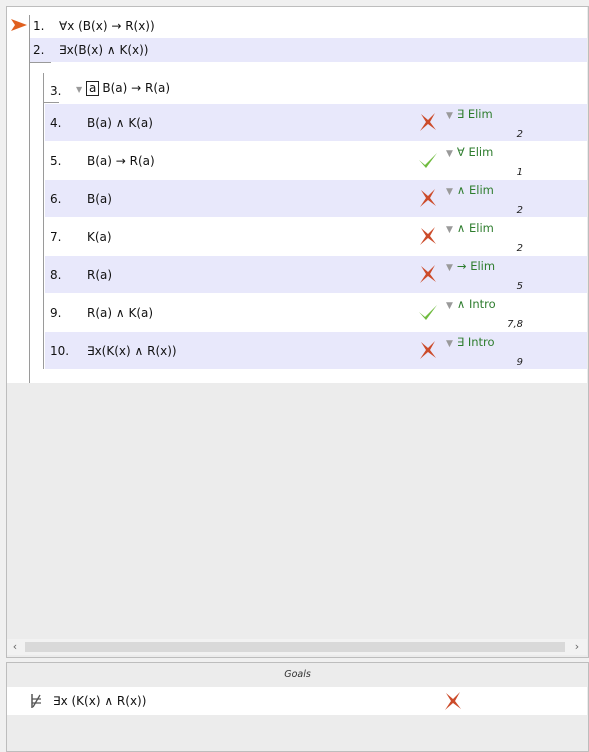  What do you see at coordinates (515, 324) in the screenshot?
I see `support-refs: 7,8` at bounding box center [515, 324].